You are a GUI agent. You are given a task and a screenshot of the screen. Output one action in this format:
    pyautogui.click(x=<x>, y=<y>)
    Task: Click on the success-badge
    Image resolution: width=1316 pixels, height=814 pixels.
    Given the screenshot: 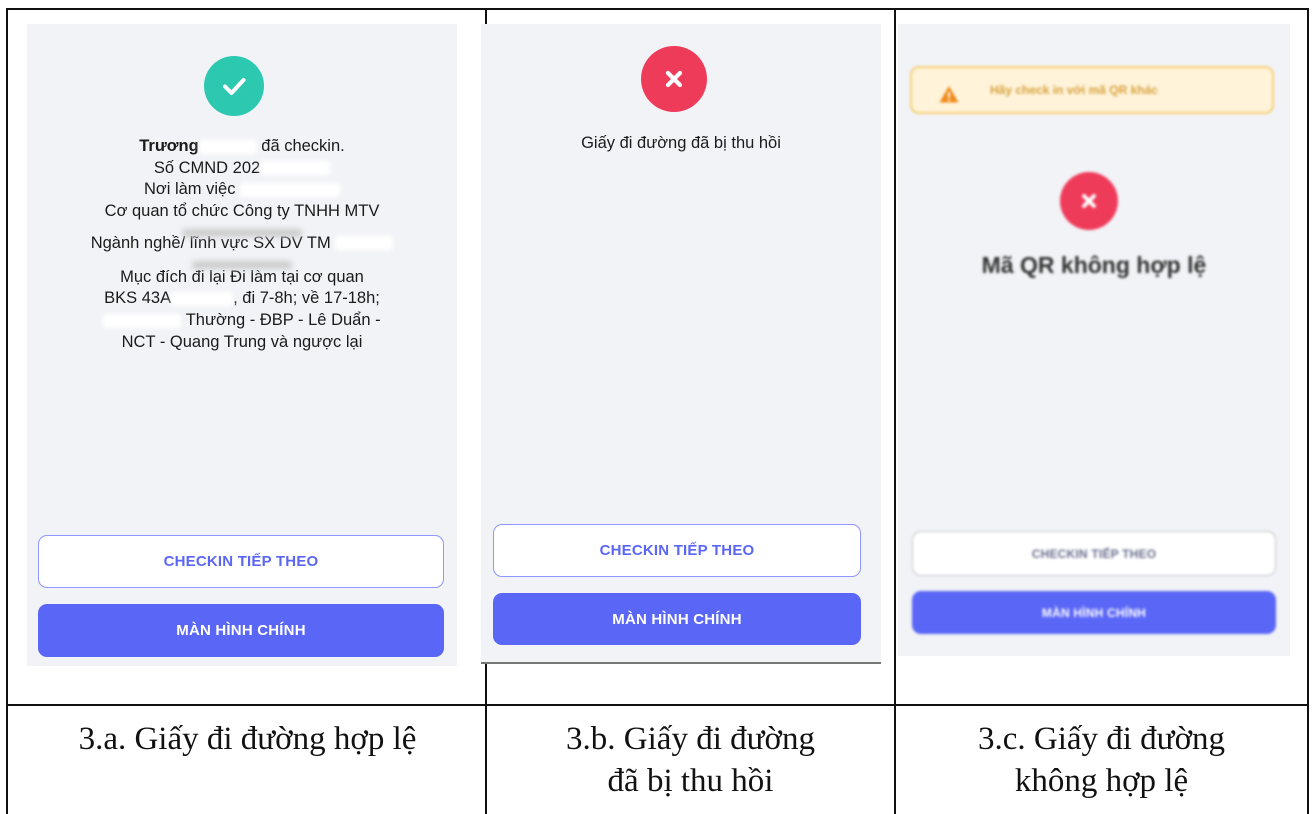 What is the action you would take?
    pyautogui.click(x=234, y=86)
    